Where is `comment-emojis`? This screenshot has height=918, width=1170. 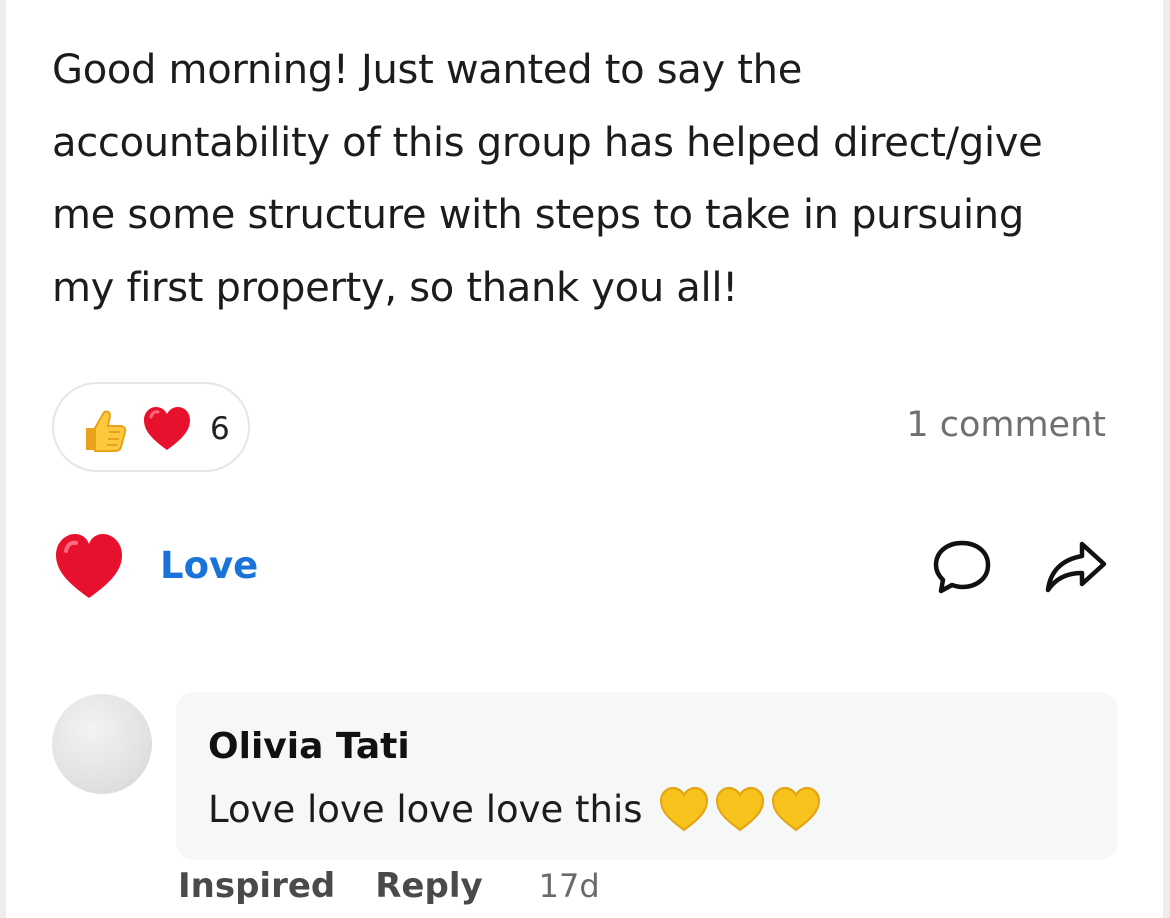 comment-emojis is located at coordinates (741, 809).